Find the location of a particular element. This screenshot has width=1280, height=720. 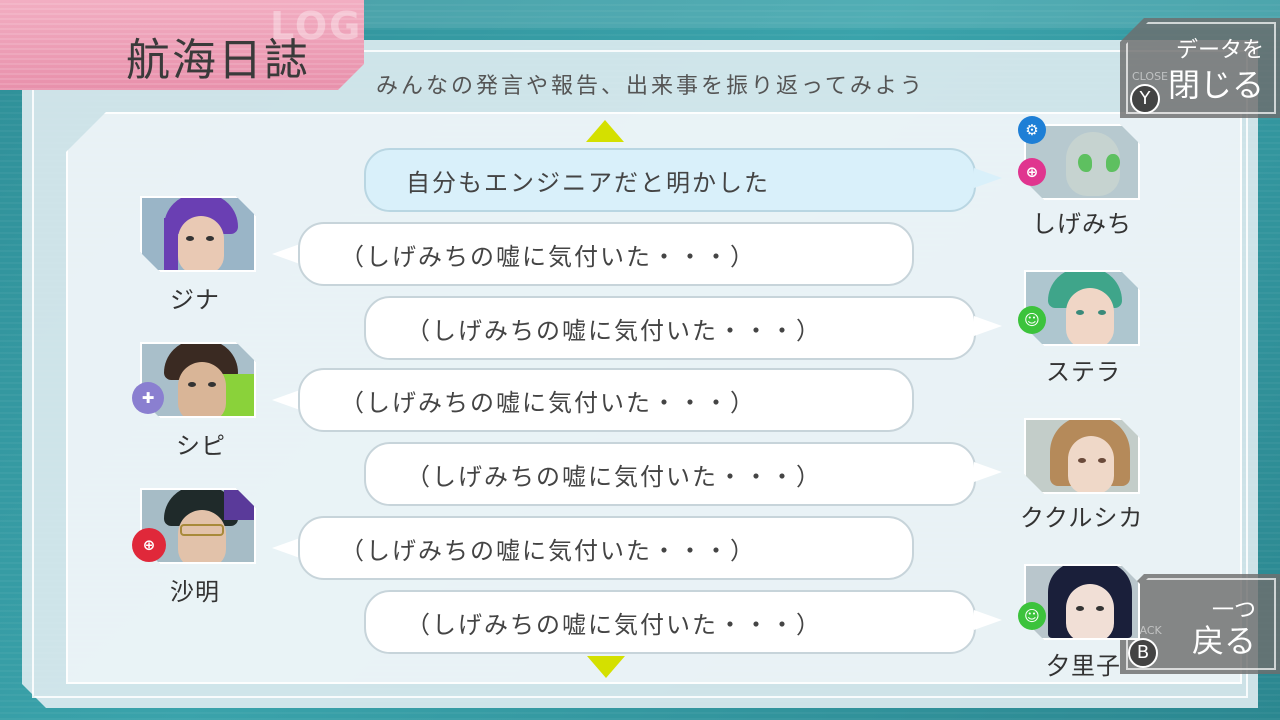

scroll-down-arrow-icon is located at coordinates (606, 667).